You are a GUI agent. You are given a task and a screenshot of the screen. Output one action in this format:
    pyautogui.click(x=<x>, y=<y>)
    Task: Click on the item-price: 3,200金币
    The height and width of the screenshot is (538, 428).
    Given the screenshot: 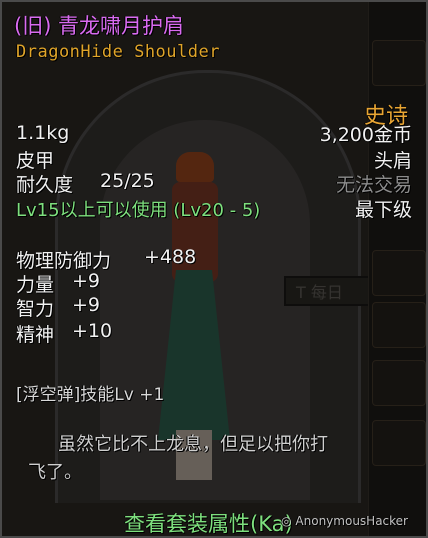 What is the action you would take?
    pyautogui.click(x=365, y=135)
    